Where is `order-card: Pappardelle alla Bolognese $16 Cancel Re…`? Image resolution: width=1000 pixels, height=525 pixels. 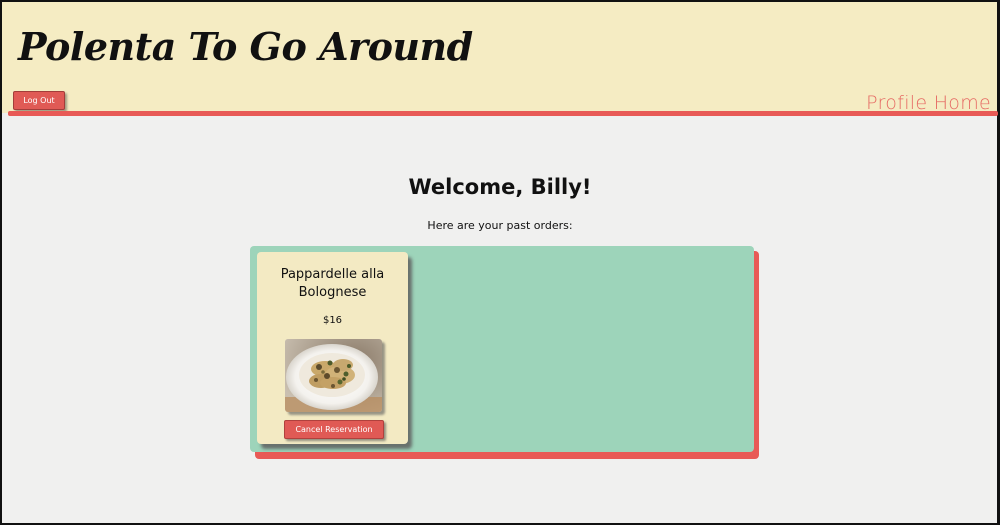 order-card: Pappardelle alla Bolognese $16 Cancel Re… is located at coordinates (332, 348).